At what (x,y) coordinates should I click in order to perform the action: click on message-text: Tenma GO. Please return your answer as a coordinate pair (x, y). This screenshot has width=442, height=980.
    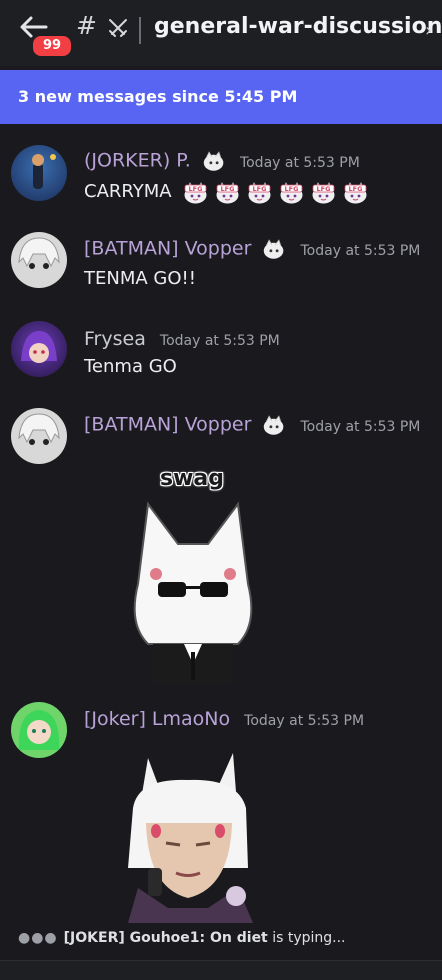
    Looking at the image, I should click on (130, 366).